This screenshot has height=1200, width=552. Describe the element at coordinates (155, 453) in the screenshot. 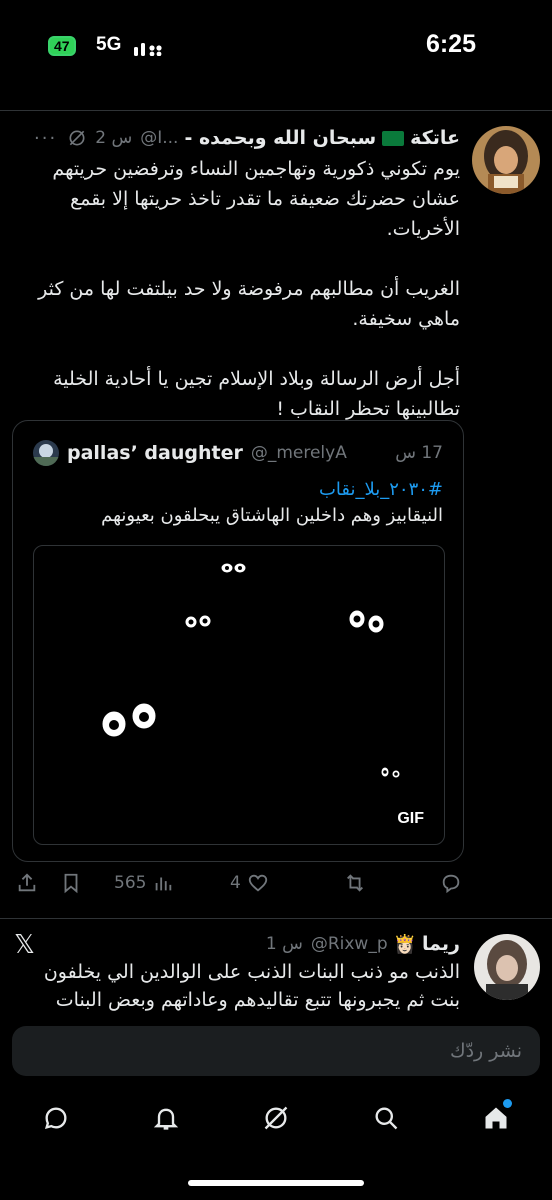

I see `quoted-author-name: pallas’ daughter` at that location.